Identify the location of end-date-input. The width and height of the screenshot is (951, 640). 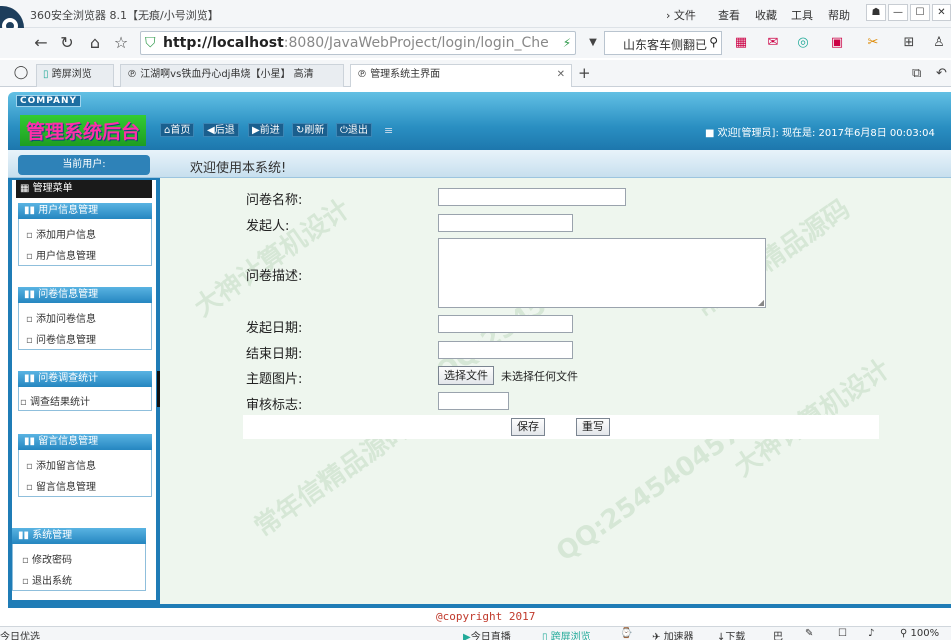
(505, 350).